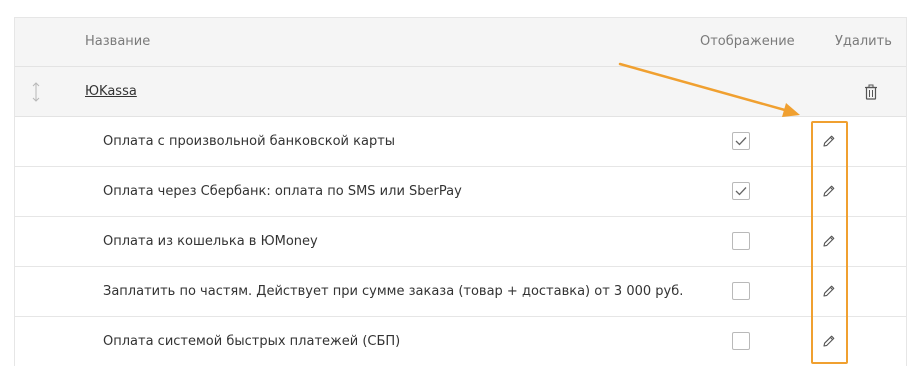 The height and width of the screenshot is (381, 922). What do you see at coordinates (863, 41) in the screenshot?
I see `column-header-delete: Удалить` at bounding box center [863, 41].